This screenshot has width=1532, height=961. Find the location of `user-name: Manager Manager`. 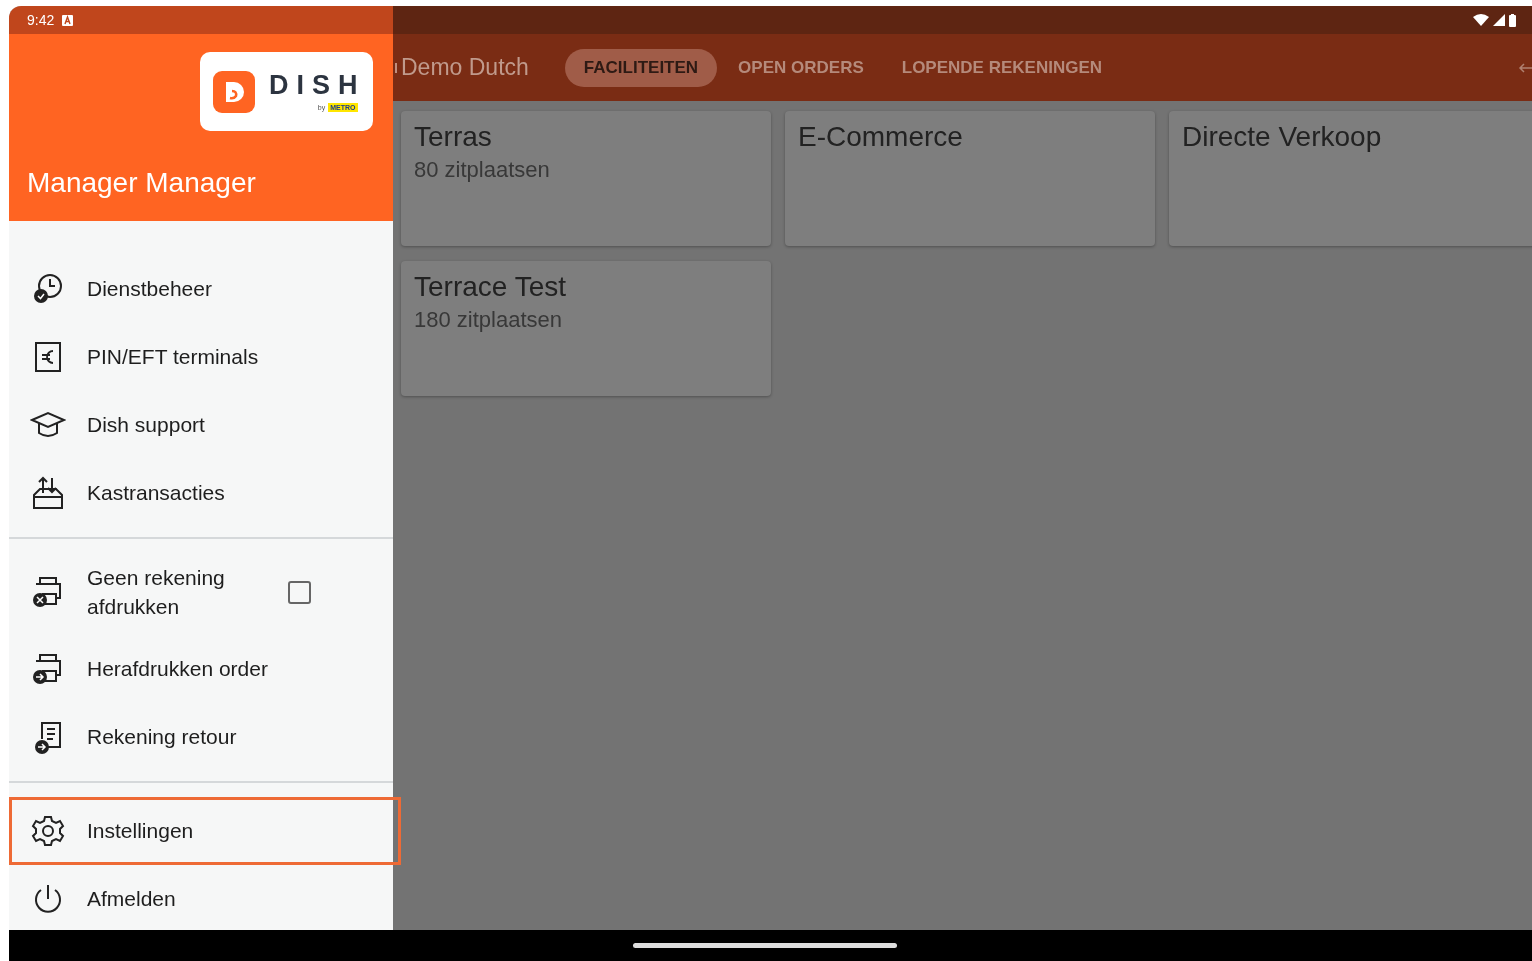

user-name: Manager Manager is located at coordinates (141, 183).